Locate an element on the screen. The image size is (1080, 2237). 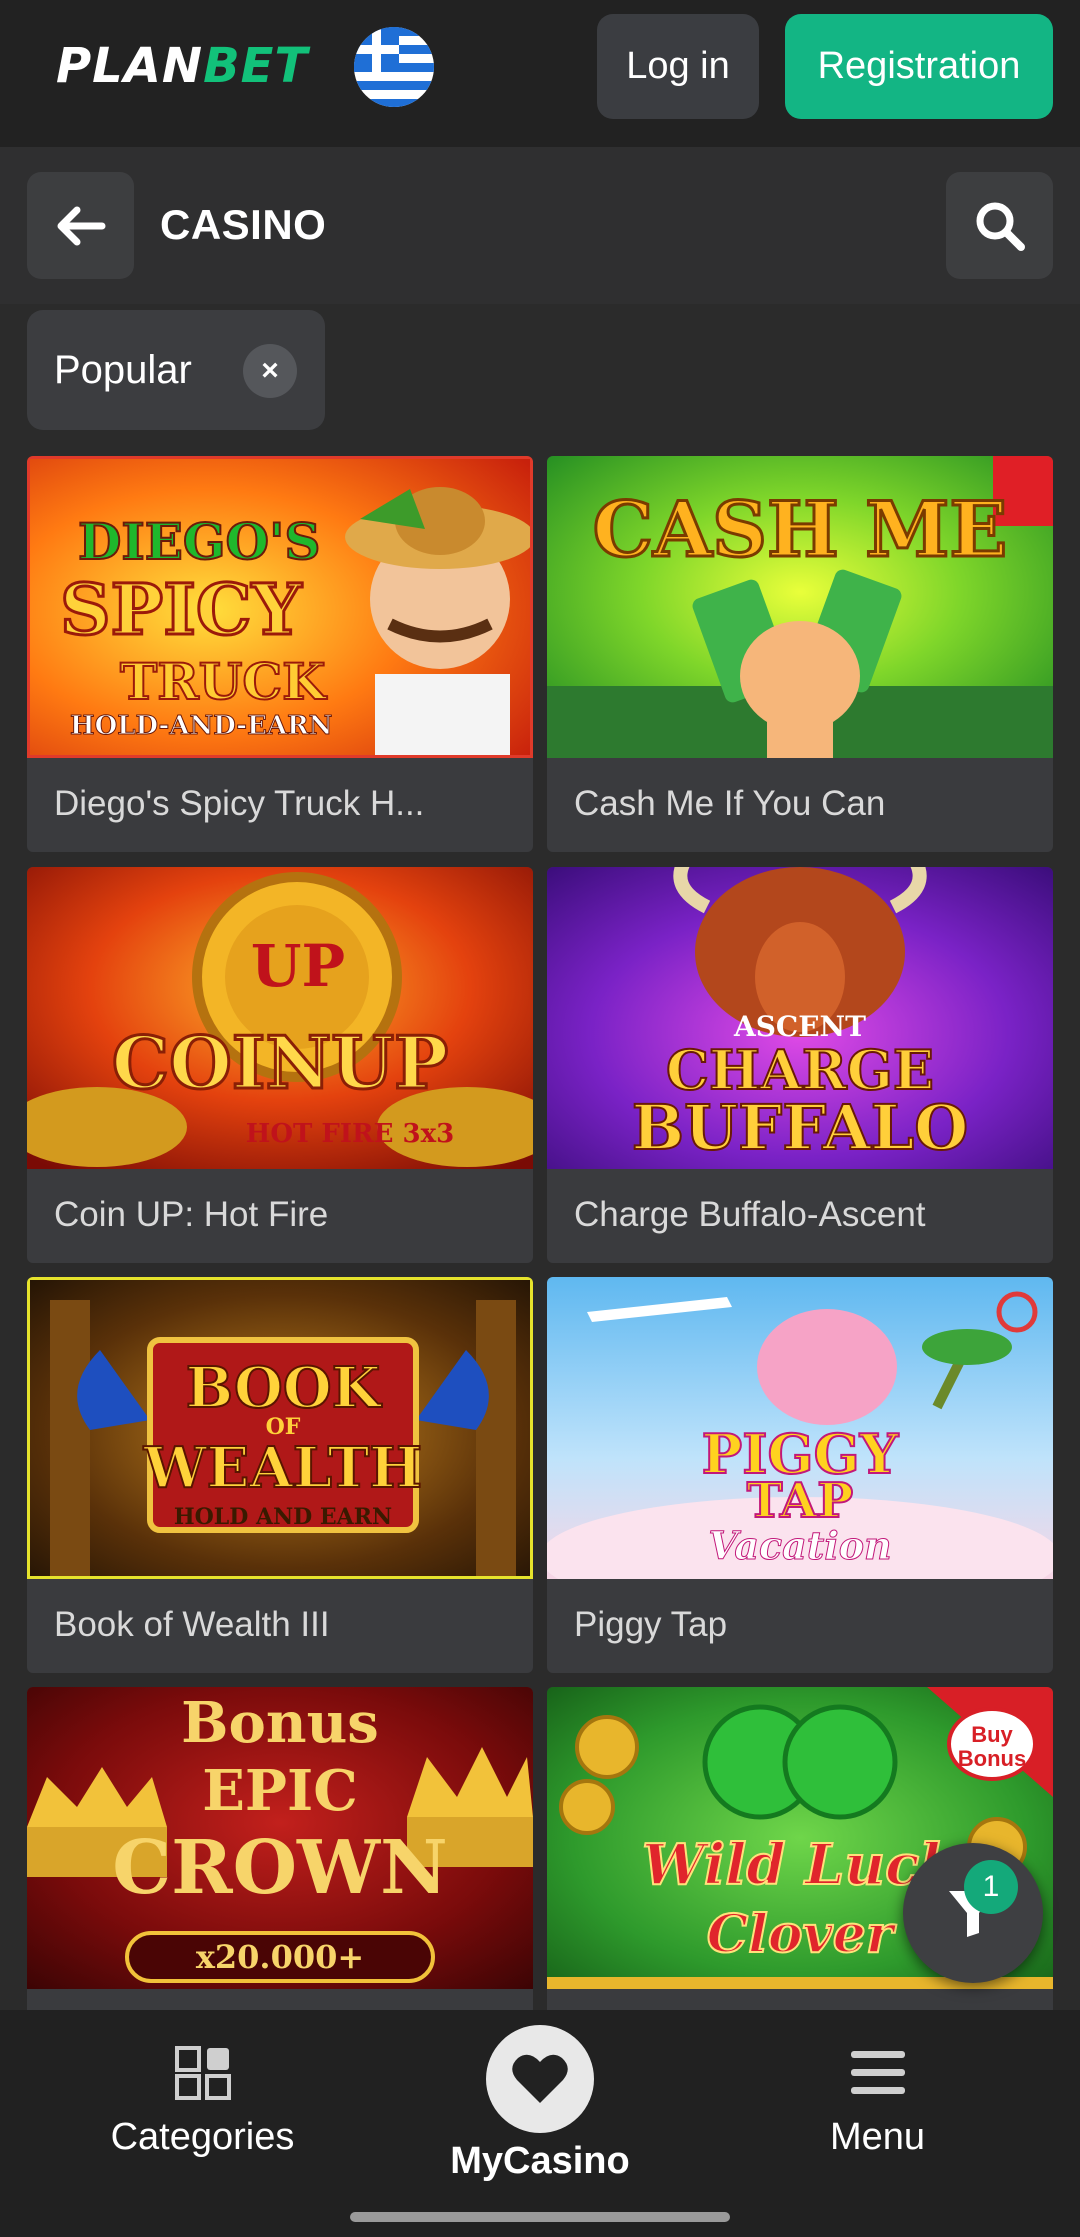
game-name: Piggy Tap is located at coordinates (804, 1625).